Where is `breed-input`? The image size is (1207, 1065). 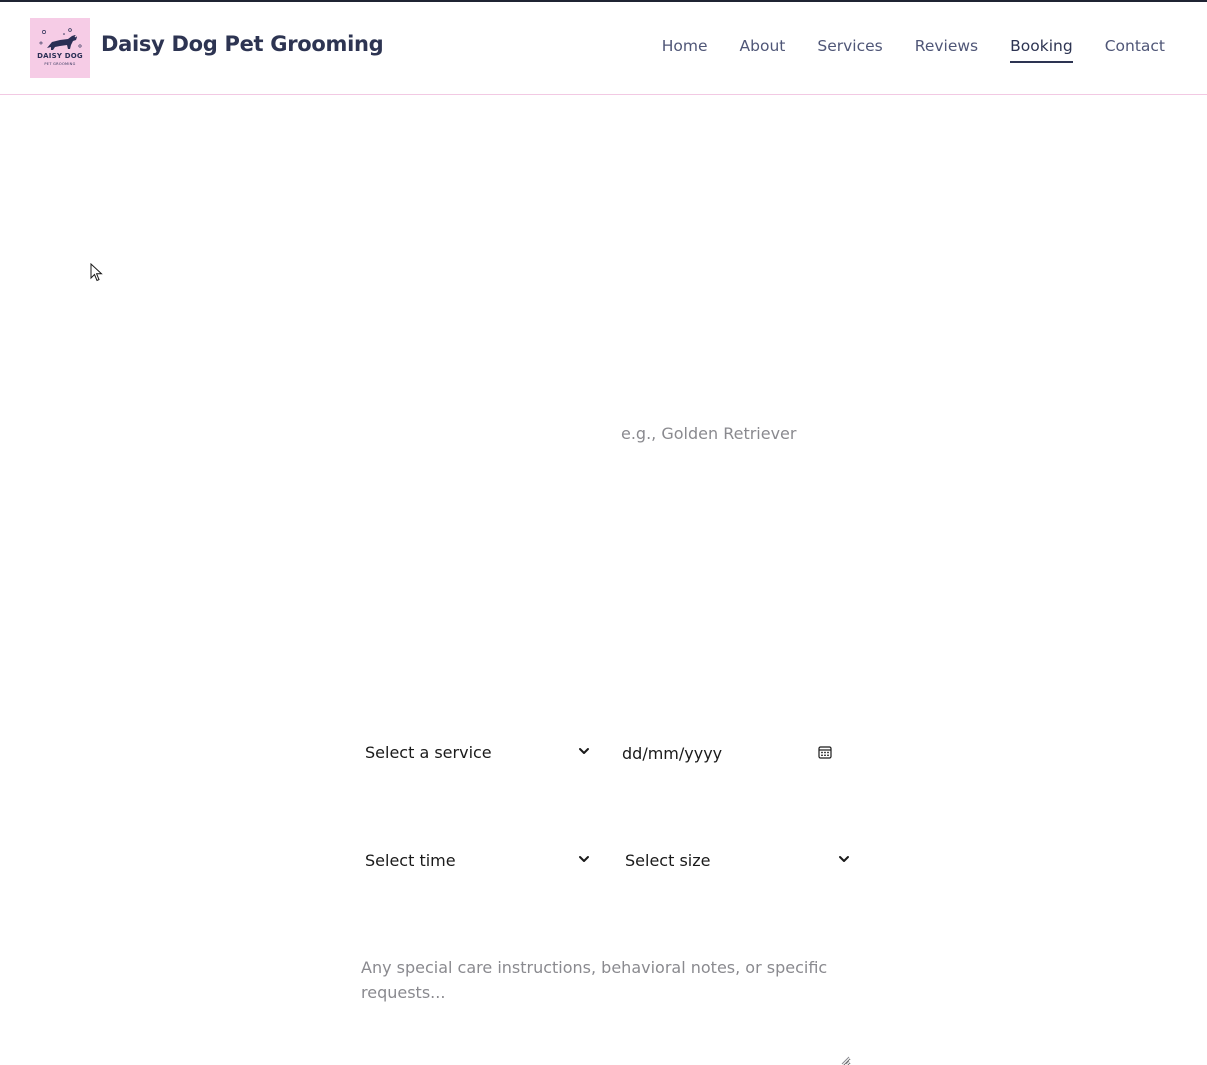
breed-input is located at coordinates (734, 433).